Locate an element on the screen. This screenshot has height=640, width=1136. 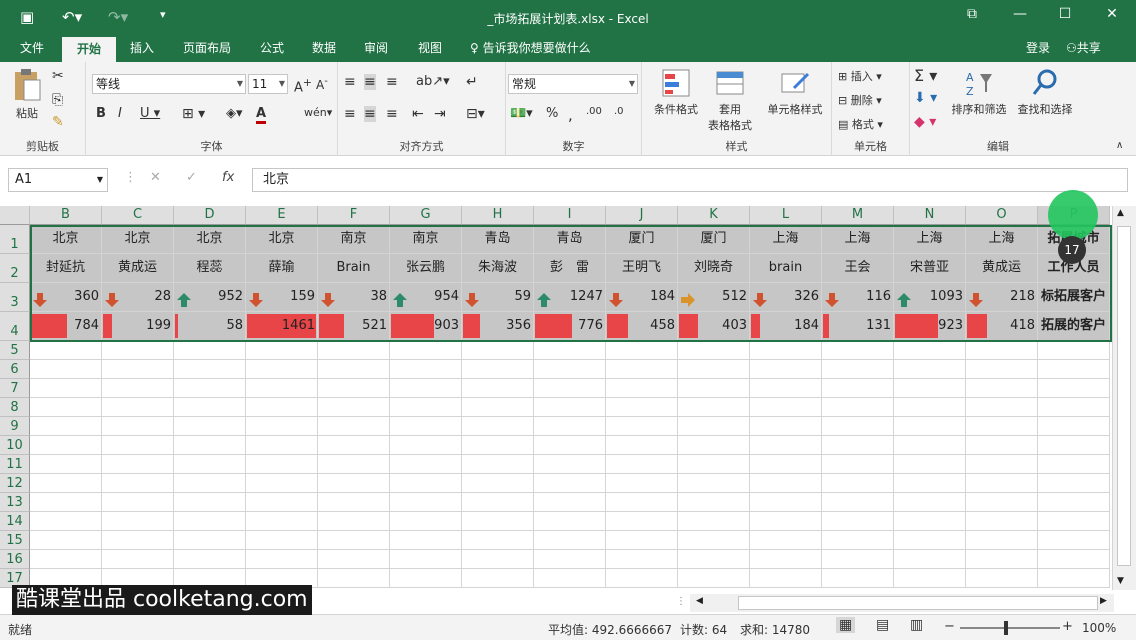
data-cell: 356 is located at coordinates (498, 326).